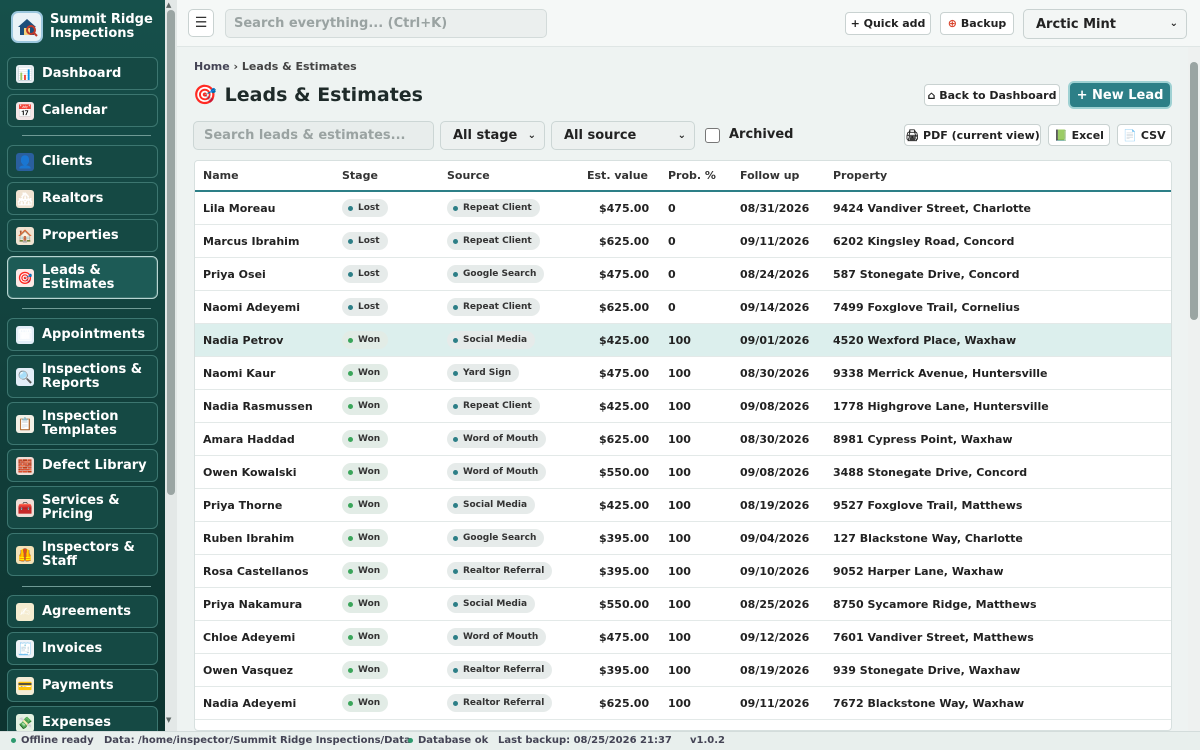  What do you see at coordinates (624, 373) in the screenshot?
I see `table-cell: $475.00` at bounding box center [624, 373].